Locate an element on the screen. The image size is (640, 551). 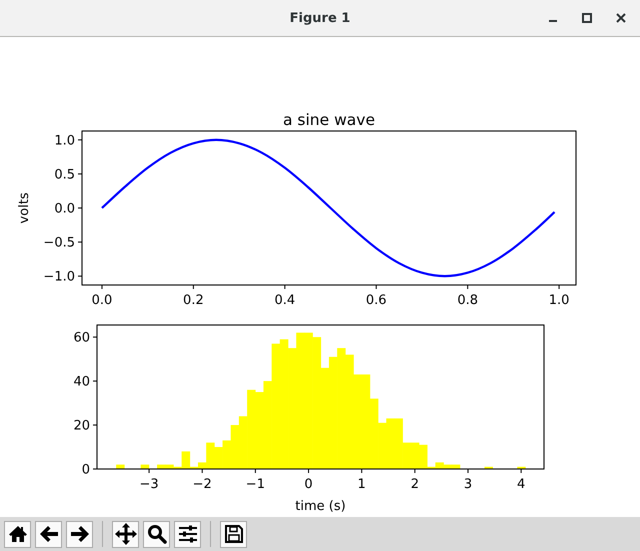
close-icon is located at coordinates (621, 18).